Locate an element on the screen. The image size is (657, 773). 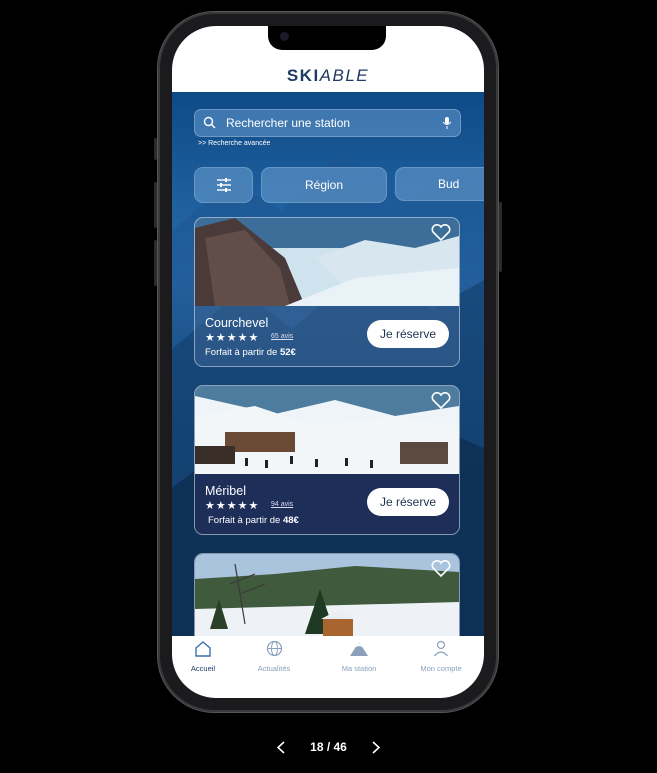
filter-chip-budget: Bud is located at coordinates (439, 184).